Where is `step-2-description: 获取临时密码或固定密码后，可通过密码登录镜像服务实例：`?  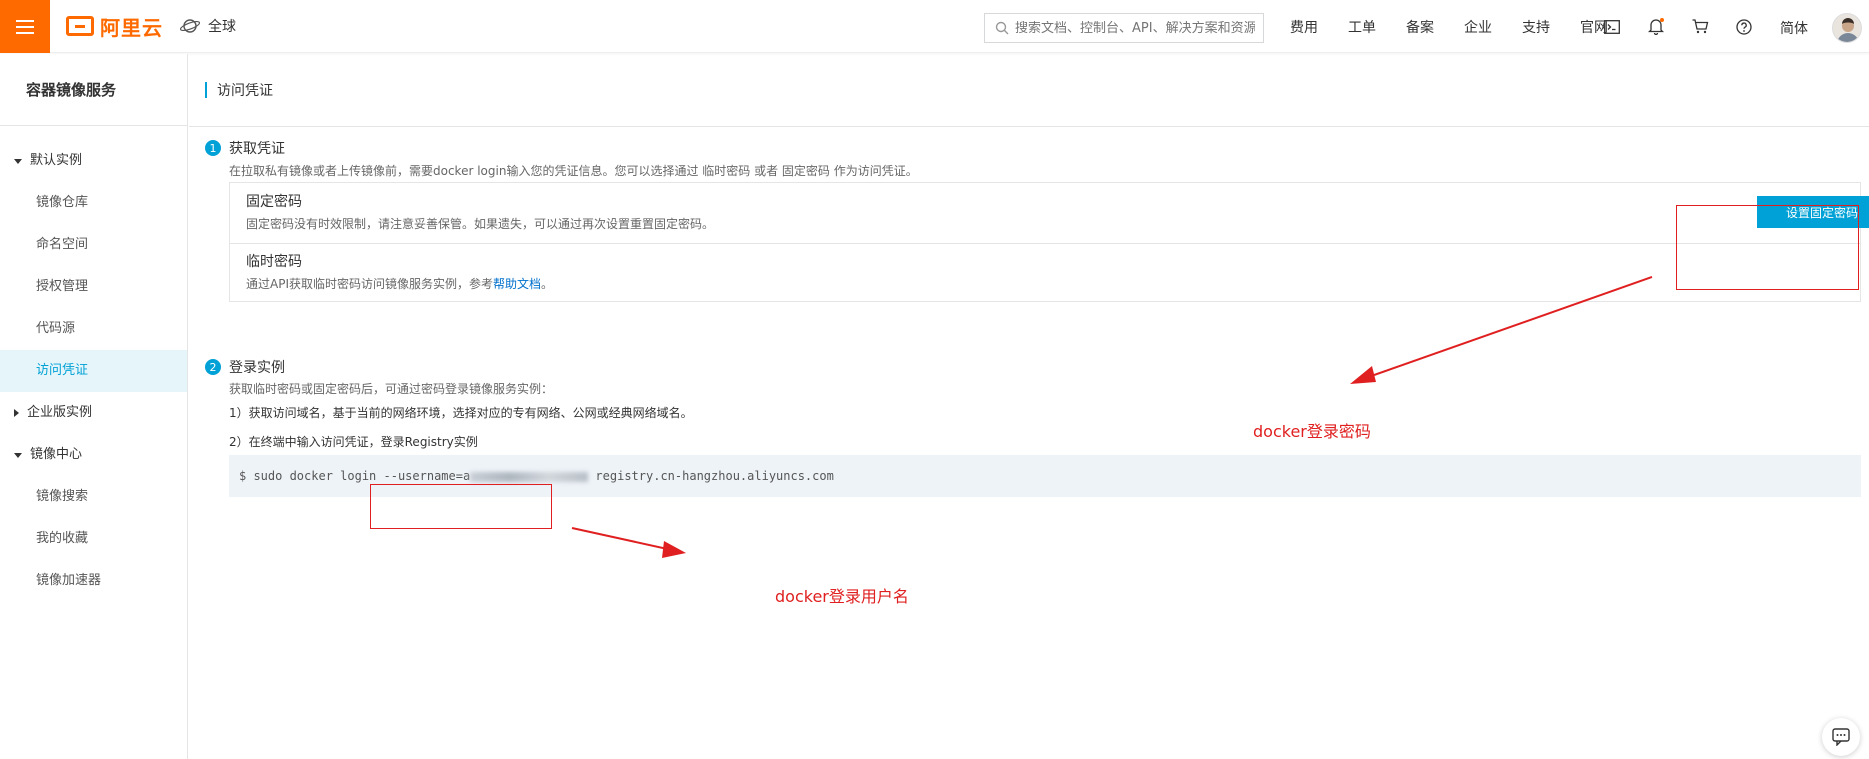 step-2-description: 获取临时密码或固定密码后，可通过密码登录镜像服务实例： is located at coordinates (391, 389).